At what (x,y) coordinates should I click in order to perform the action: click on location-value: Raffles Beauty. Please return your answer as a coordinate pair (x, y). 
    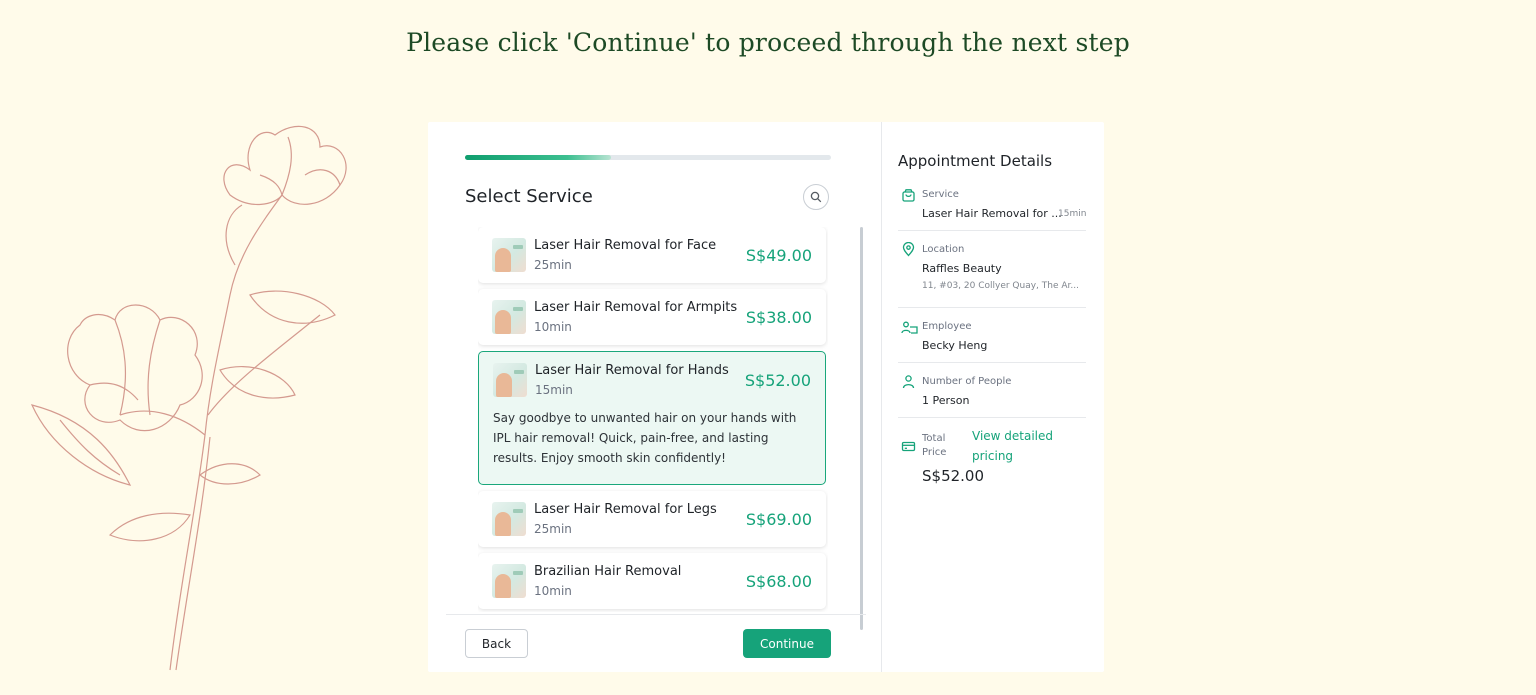
    Looking at the image, I should click on (962, 268).